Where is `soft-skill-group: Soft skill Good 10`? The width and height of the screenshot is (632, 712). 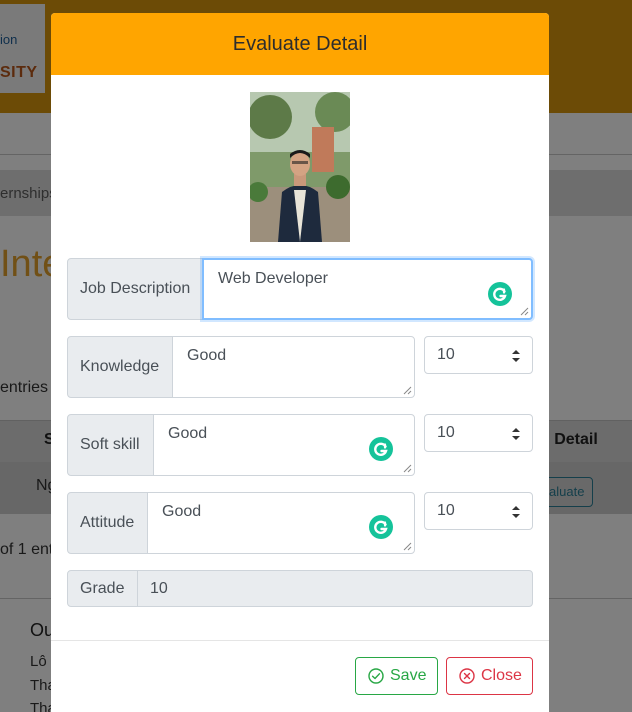
soft-skill-group: Soft skill Good 10 is located at coordinates (300, 445).